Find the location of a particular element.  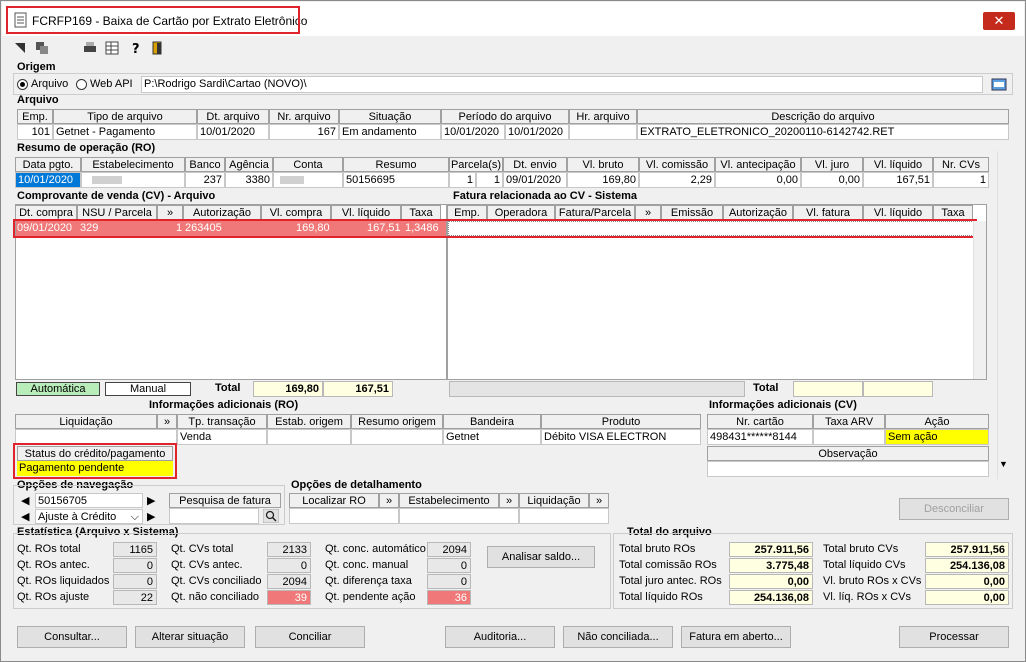

inf-col-liquidacao: Liquidação is located at coordinates (86, 421).